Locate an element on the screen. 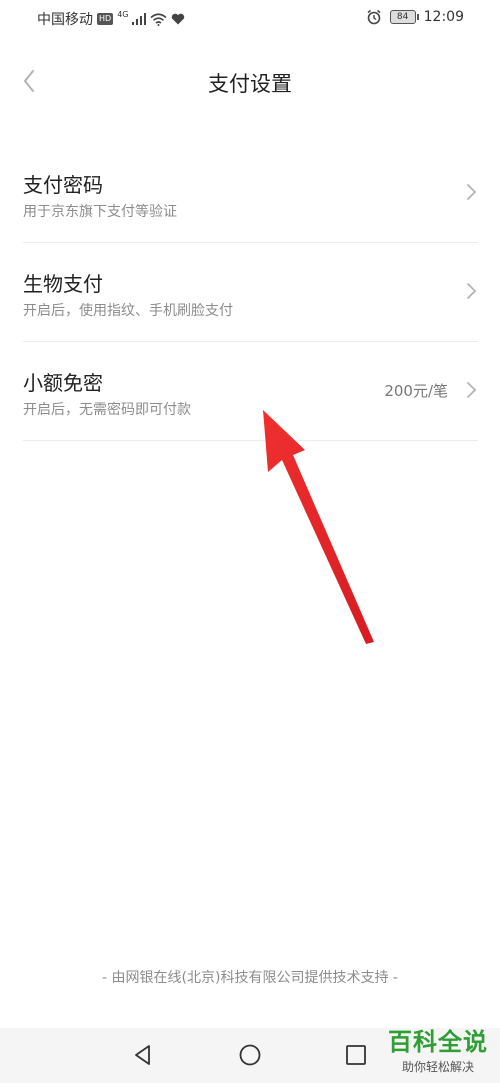  carrier-label: 中国移动 is located at coordinates (65, 20).